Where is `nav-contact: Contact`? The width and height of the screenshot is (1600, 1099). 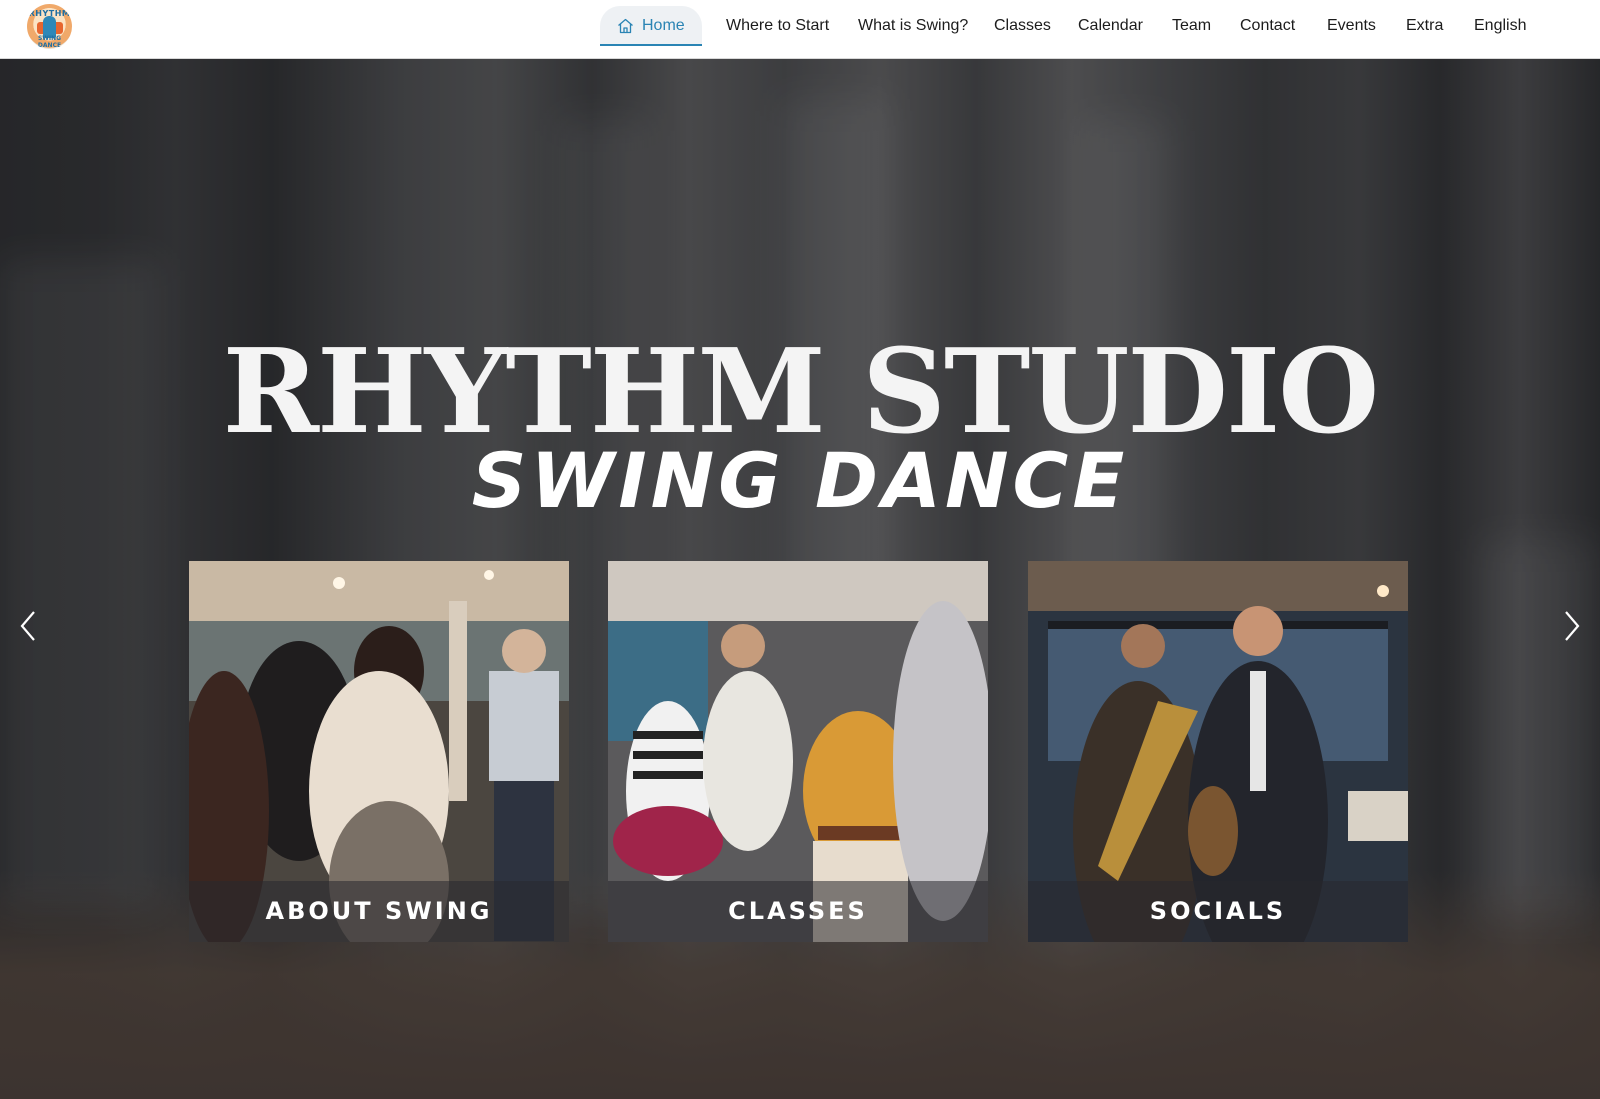 nav-contact: Contact is located at coordinates (1267, 26).